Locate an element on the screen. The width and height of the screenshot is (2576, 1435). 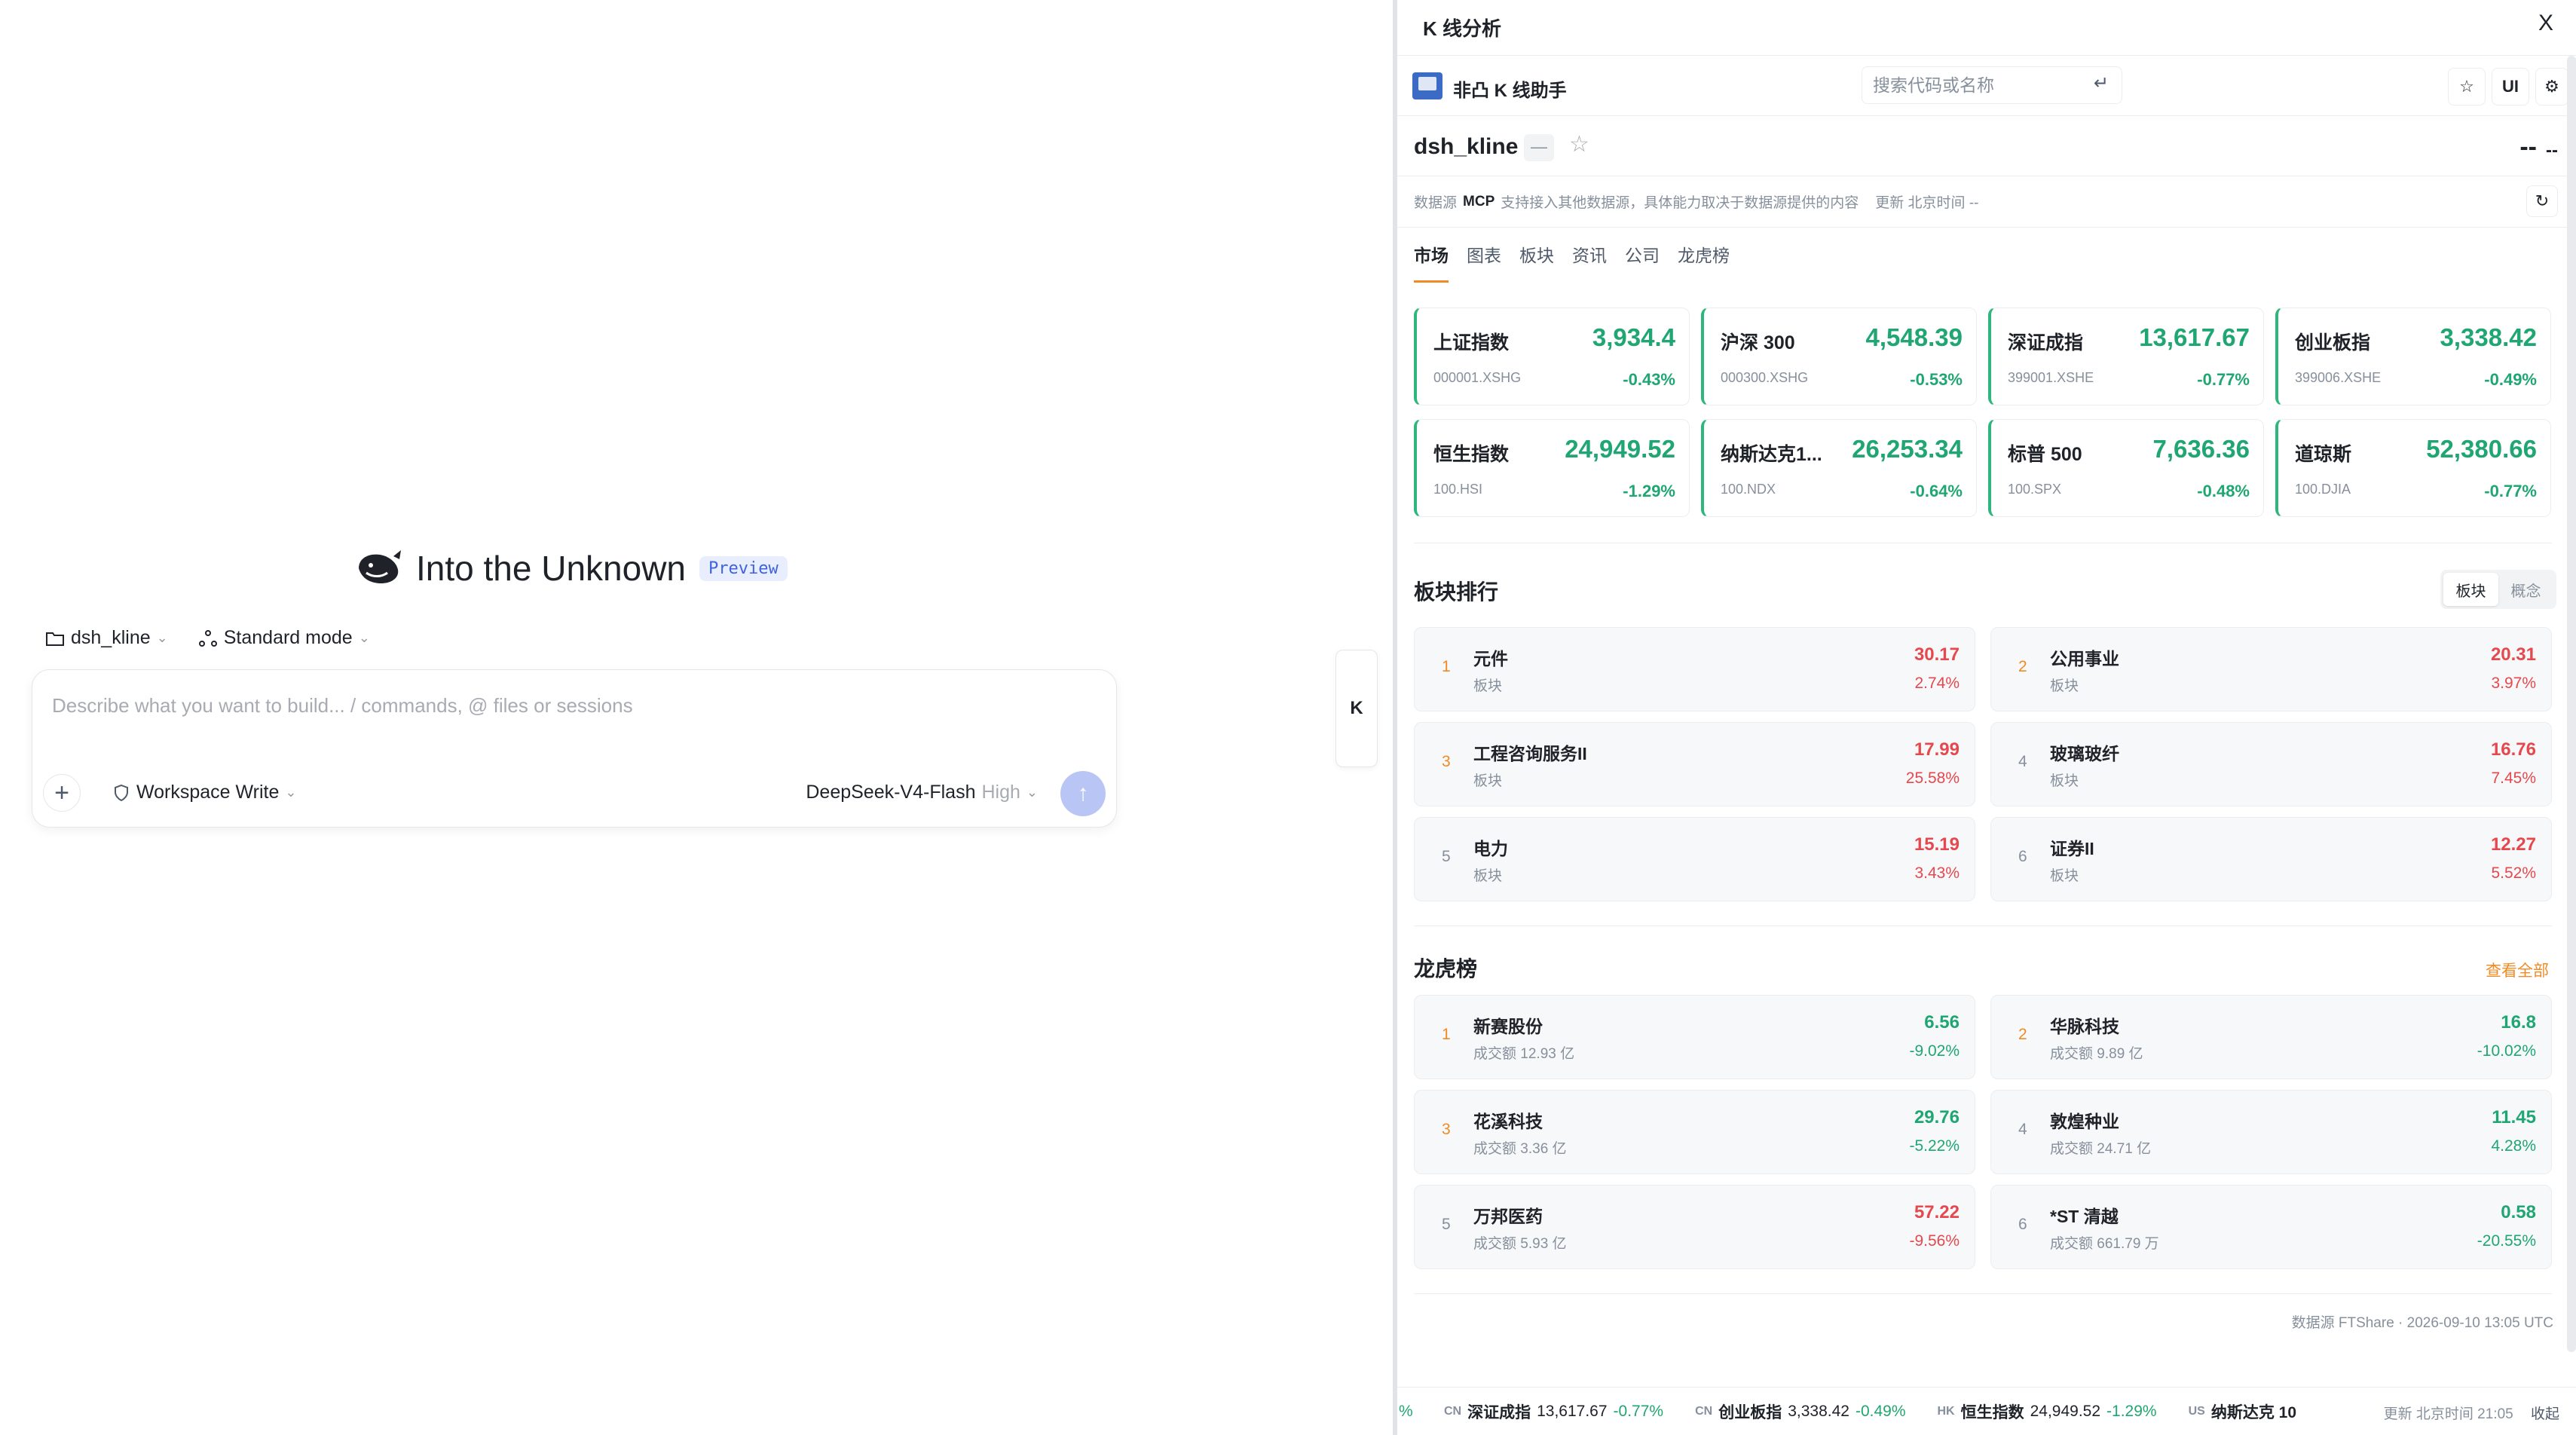
send-button: ↑ is located at coordinates (1083, 794).